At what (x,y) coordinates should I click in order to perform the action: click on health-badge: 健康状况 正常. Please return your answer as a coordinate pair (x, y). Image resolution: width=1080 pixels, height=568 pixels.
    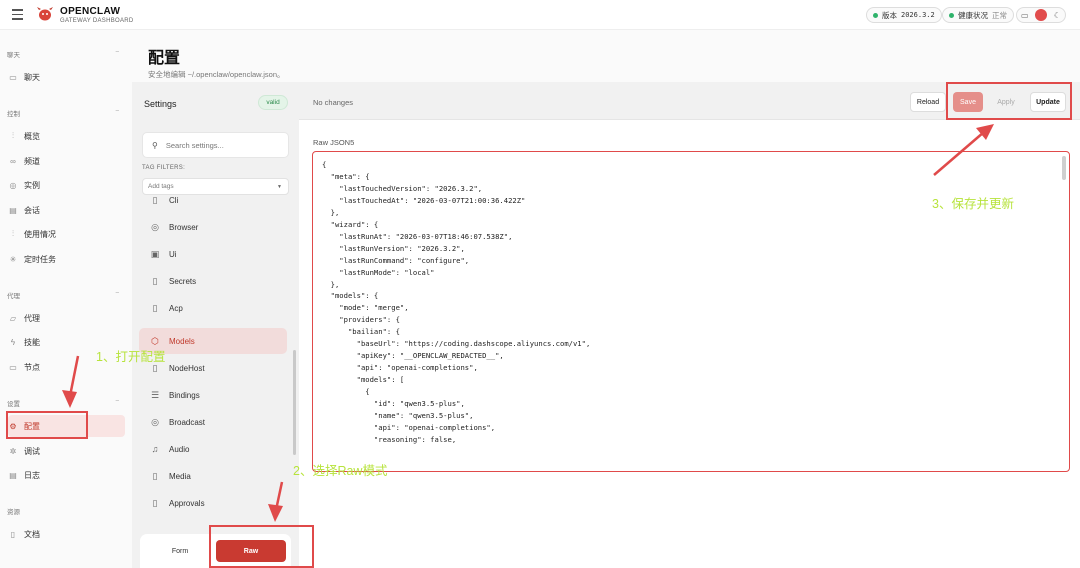
    Looking at the image, I should click on (978, 15).